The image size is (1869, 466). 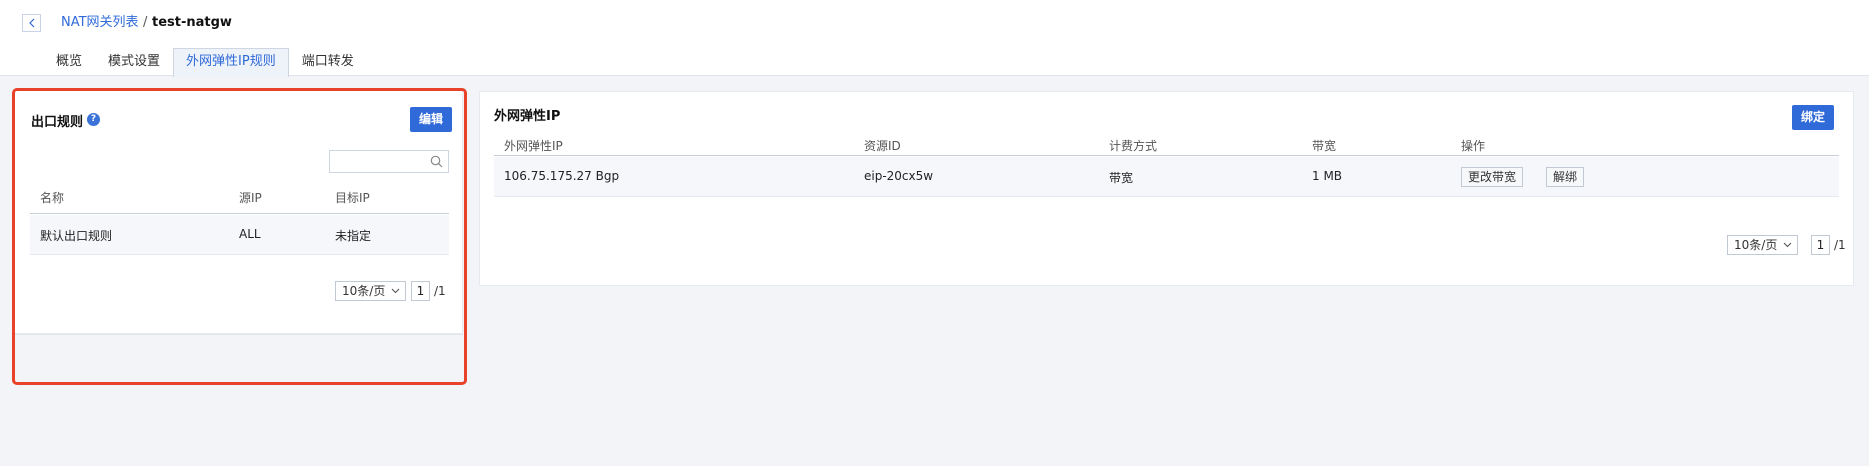 What do you see at coordinates (431, 119) in the screenshot?
I see `edit-button: 编辑` at bounding box center [431, 119].